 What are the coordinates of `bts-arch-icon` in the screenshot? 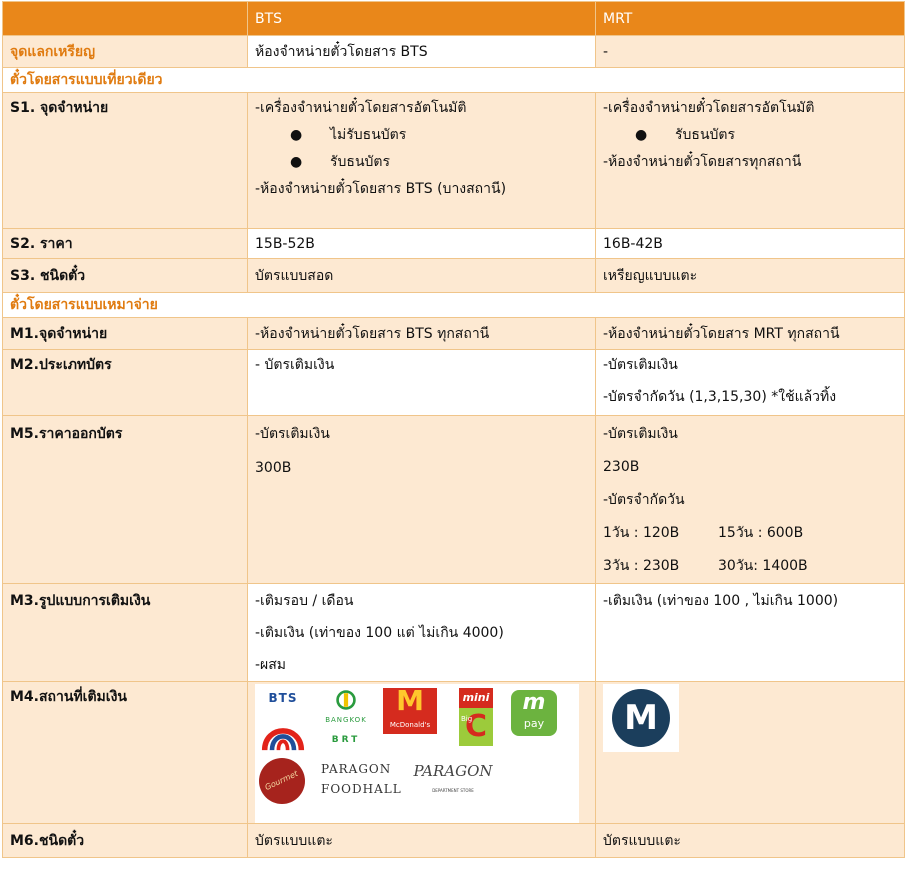 It's located at (283, 739).